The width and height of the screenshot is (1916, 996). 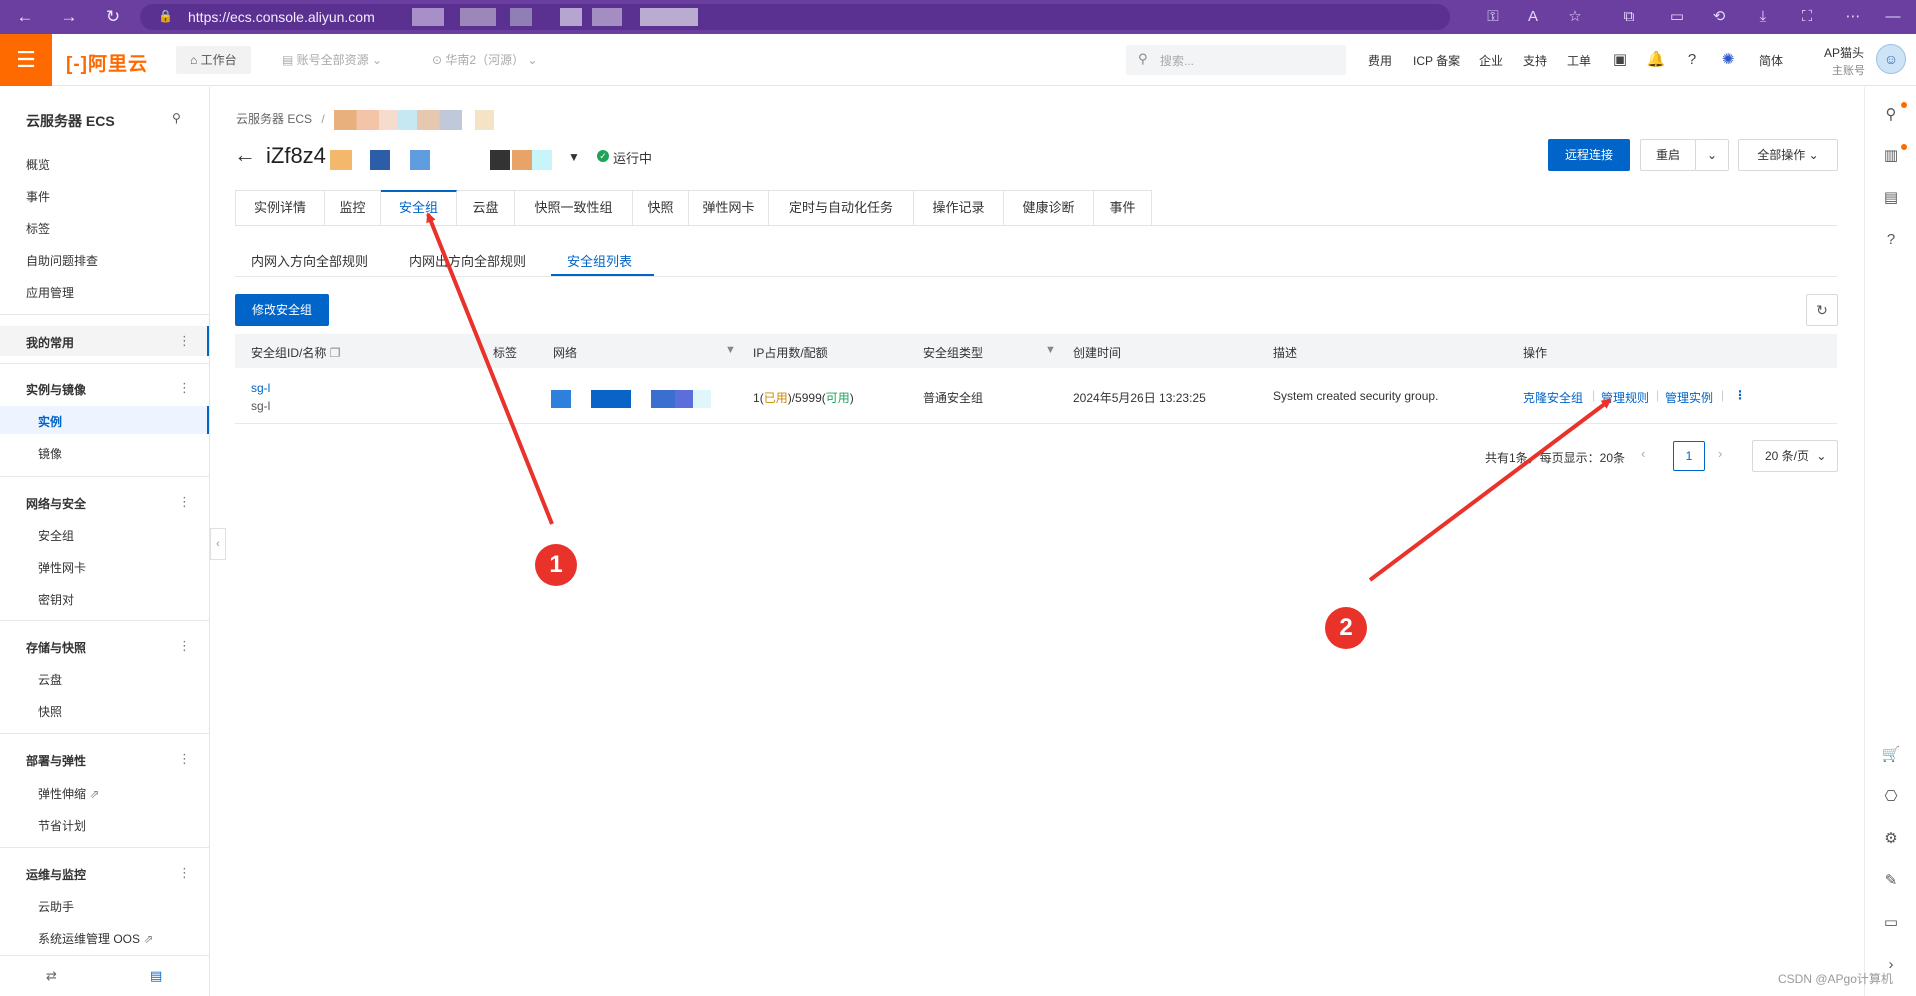 I want to click on sidebar-item-images: 镜像, so click(x=50, y=453).